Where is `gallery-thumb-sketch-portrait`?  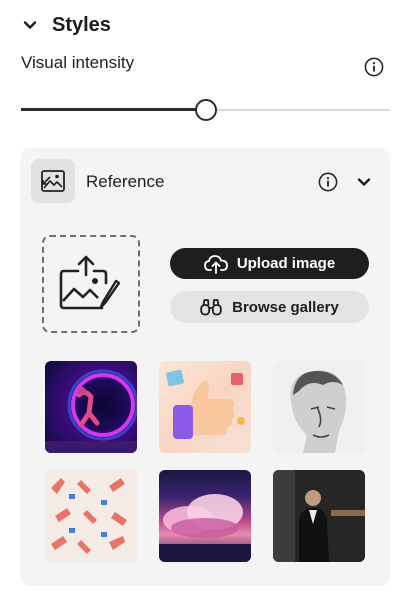
gallery-thumb-sketch-portrait is located at coordinates (319, 407).